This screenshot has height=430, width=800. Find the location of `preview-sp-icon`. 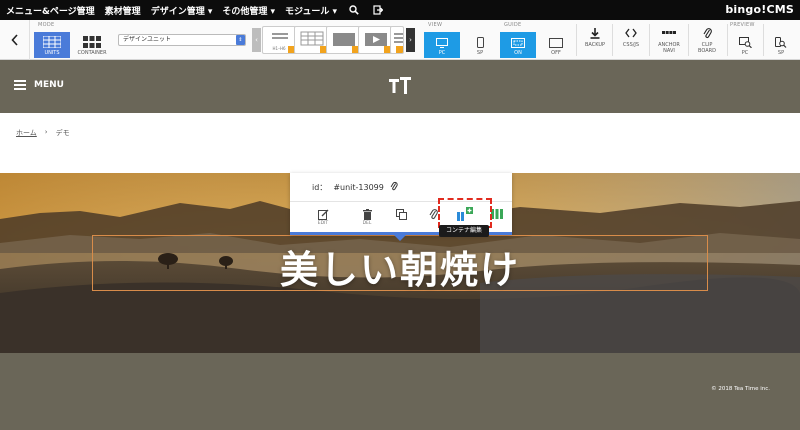

preview-sp-icon is located at coordinates (781, 42).